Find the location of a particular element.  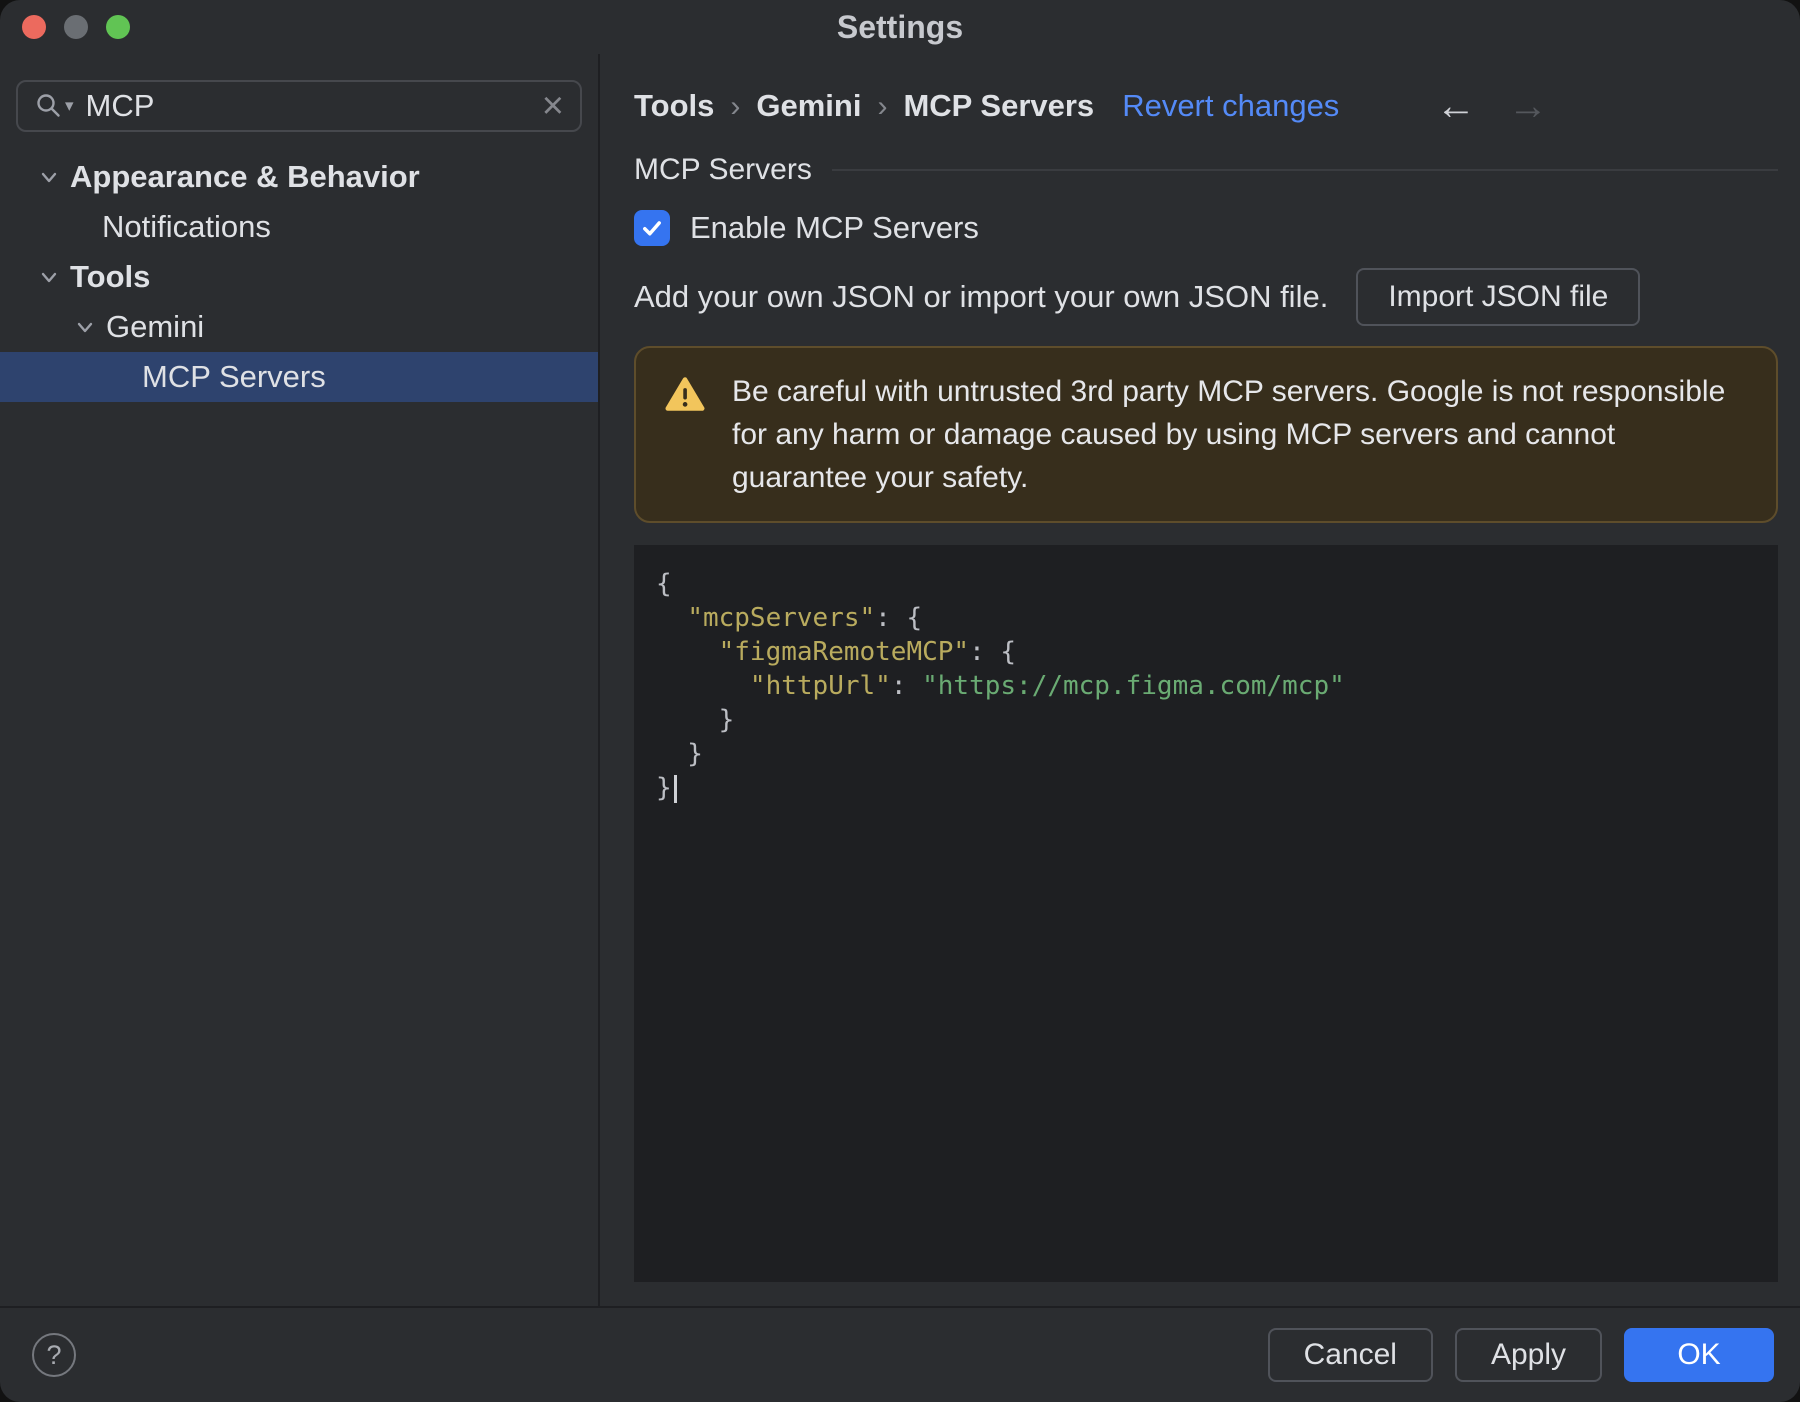

titlebar: Settings is located at coordinates (900, 27).